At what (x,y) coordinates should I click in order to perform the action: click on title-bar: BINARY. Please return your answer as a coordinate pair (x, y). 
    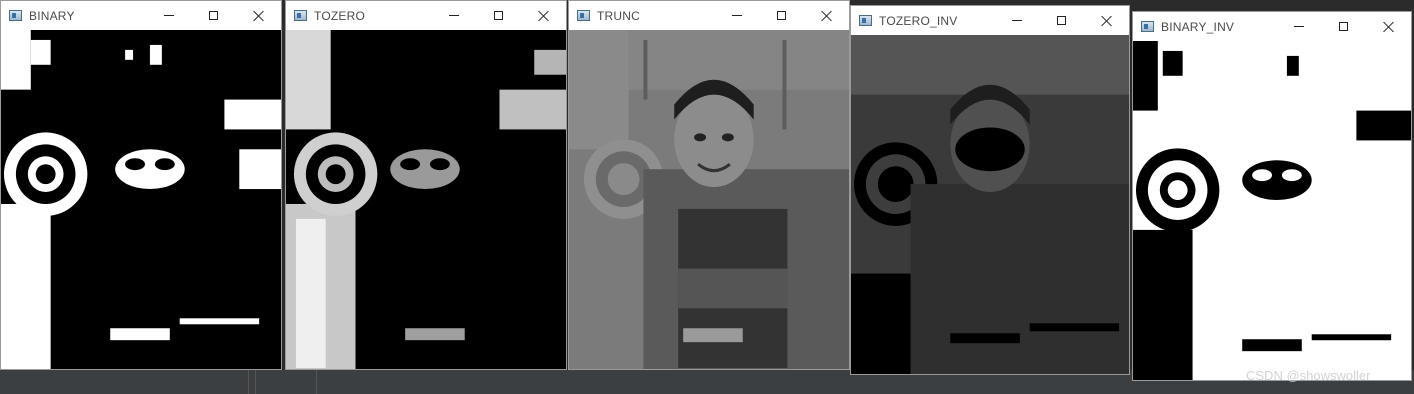
    Looking at the image, I should click on (141, 15).